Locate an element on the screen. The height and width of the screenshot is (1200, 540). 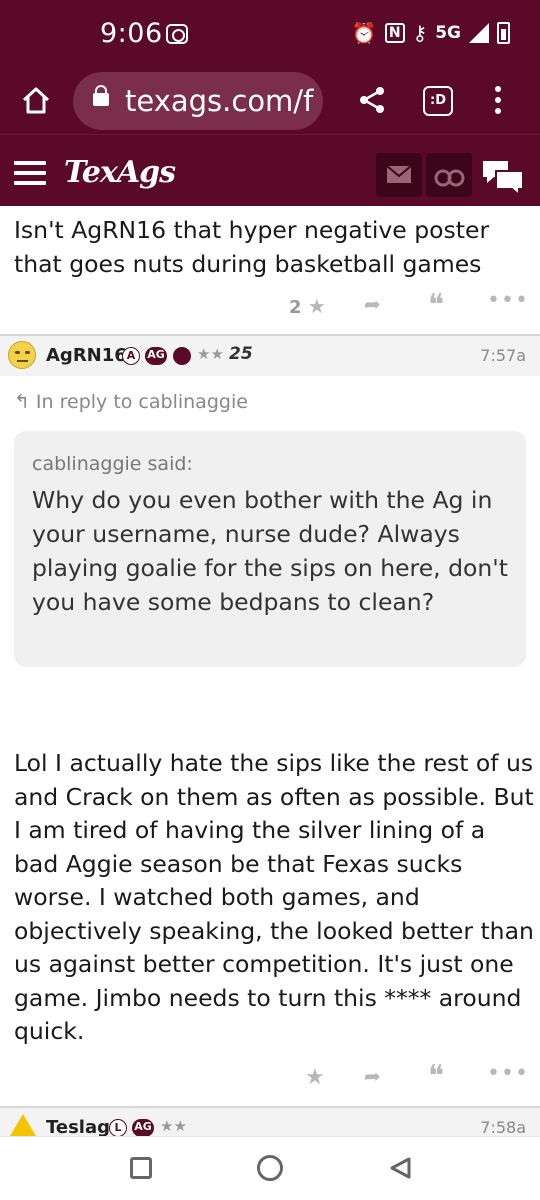
system-nav-bar is located at coordinates (270, 1168).